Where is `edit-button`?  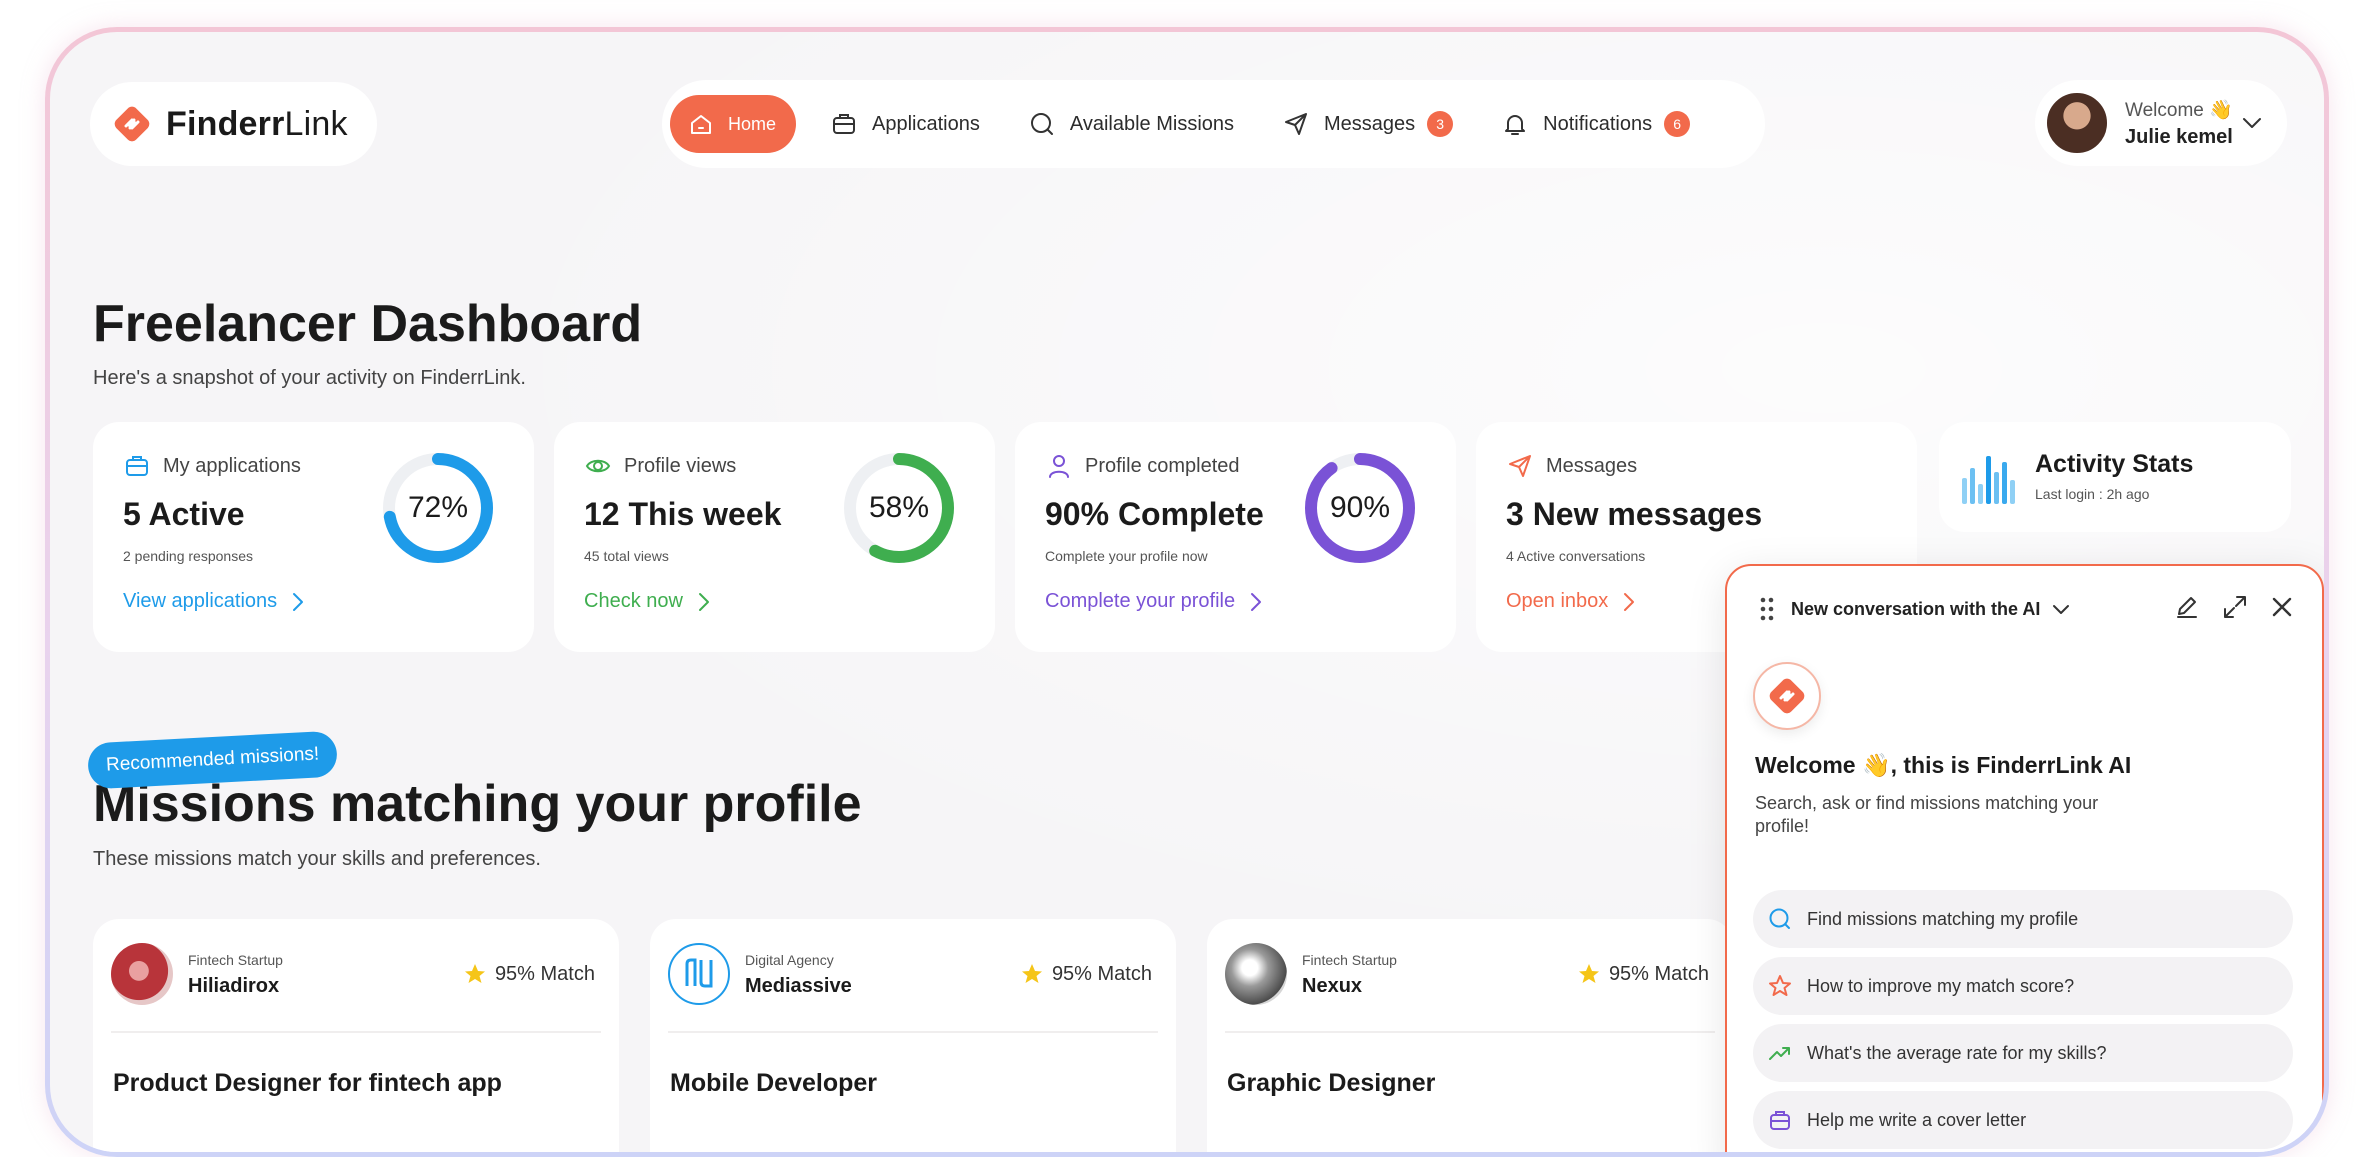
edit-button is located at coordinates (2187, 607).